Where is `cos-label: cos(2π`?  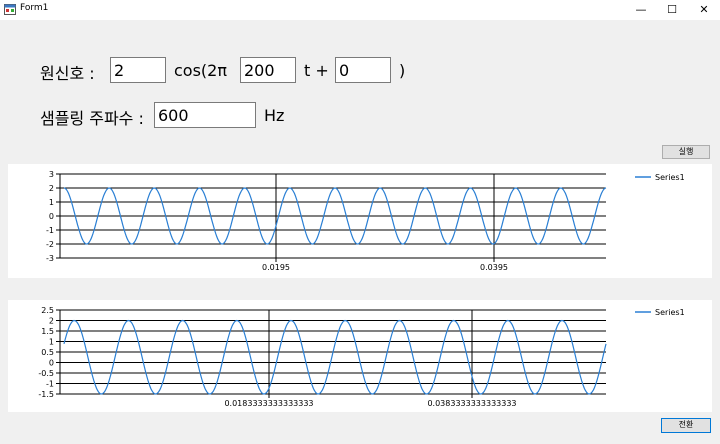 cos-label: cos(2π is located at coordinates (200, 70).